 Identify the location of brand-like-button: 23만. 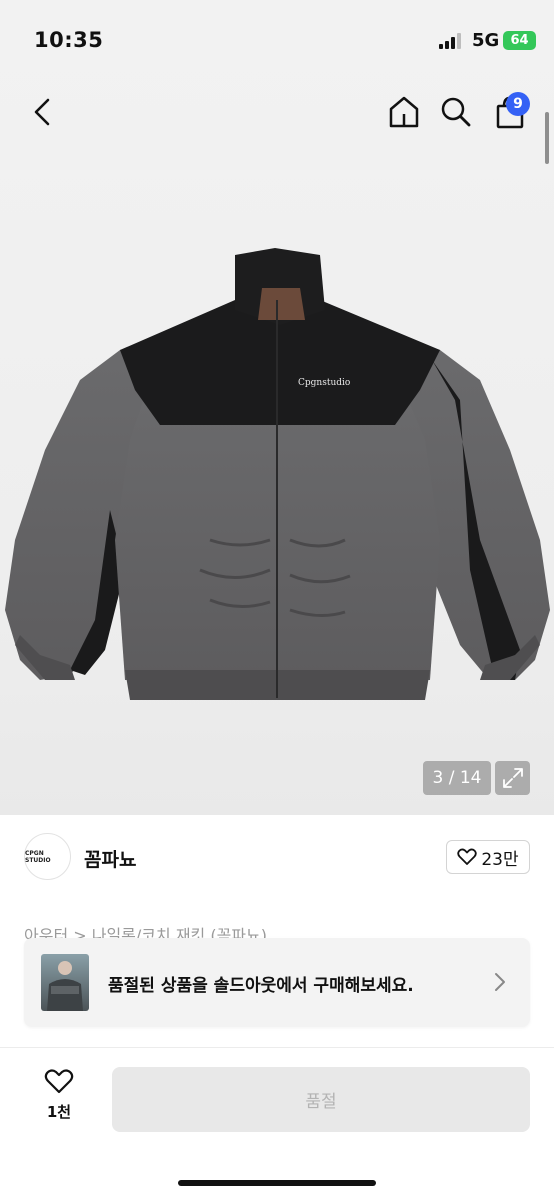
(488, 857).